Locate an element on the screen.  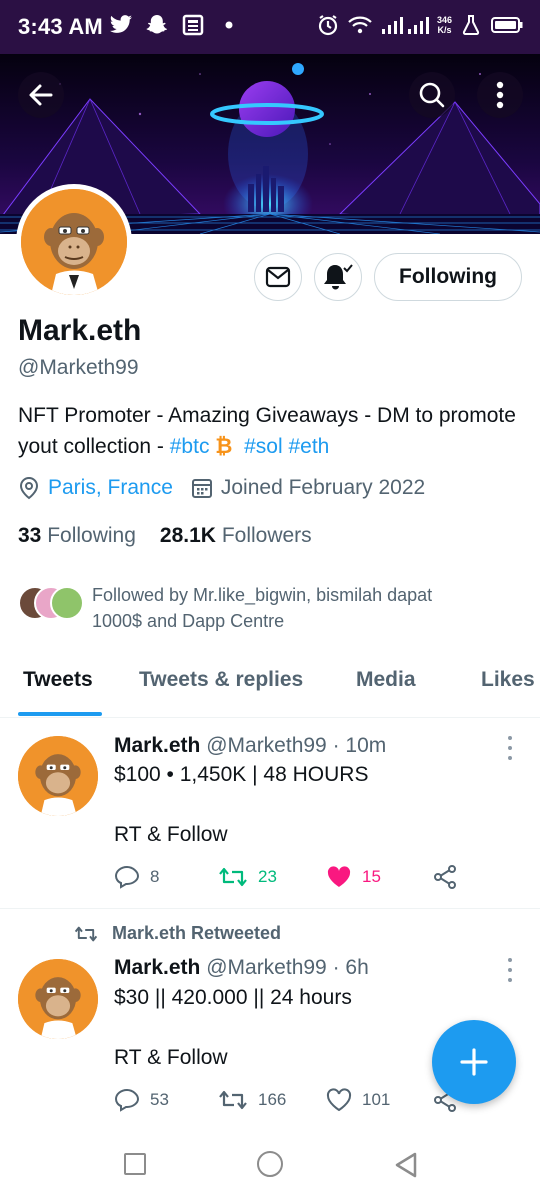
joined-date: Joined February 2022 is located at coordinates (323, 487).